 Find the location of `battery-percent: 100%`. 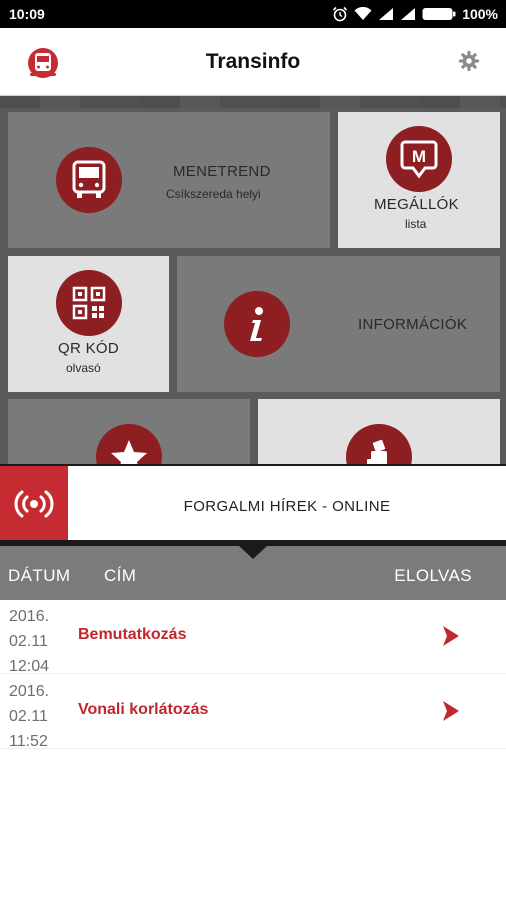

battery-percent: 100% is located at coordinates (480, 14).